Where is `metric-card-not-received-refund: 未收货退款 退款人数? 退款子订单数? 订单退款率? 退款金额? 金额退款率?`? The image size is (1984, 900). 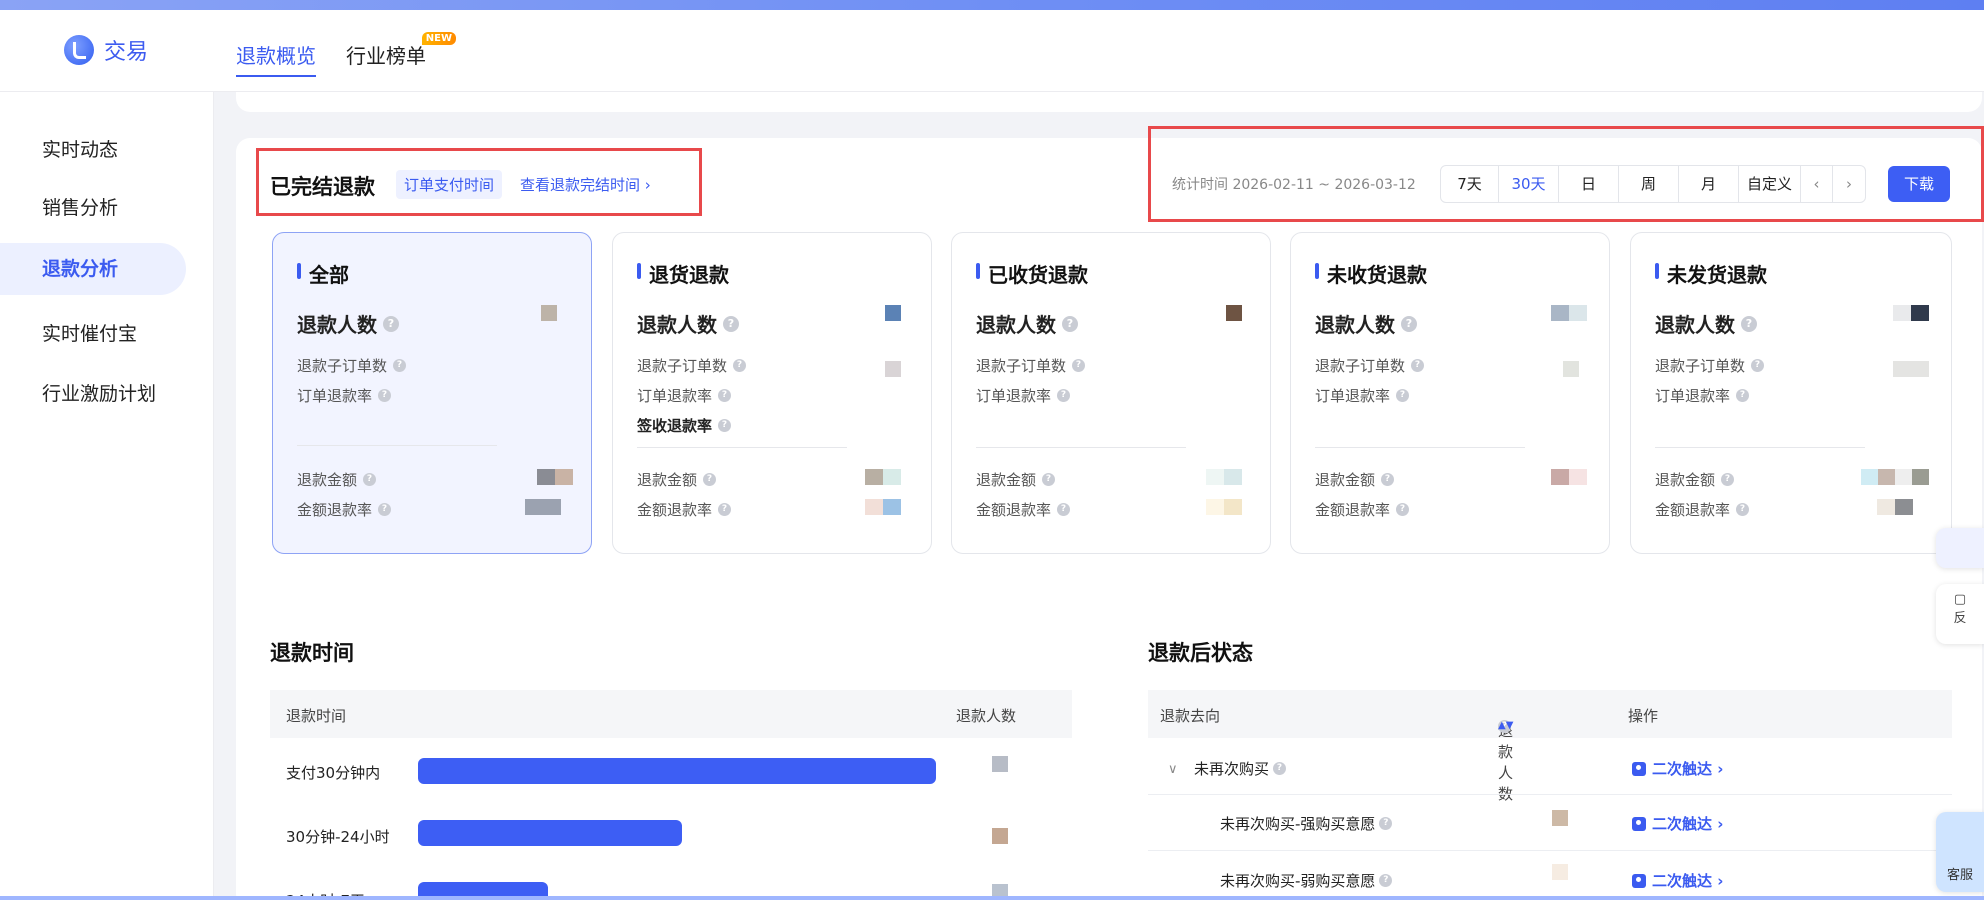
metric-card-not-received-refund: 未收货退款 退款人数? 退款子订单数? 订单退款率? 退款金额? 金额退款率? is located at coordinates (1450, 393).